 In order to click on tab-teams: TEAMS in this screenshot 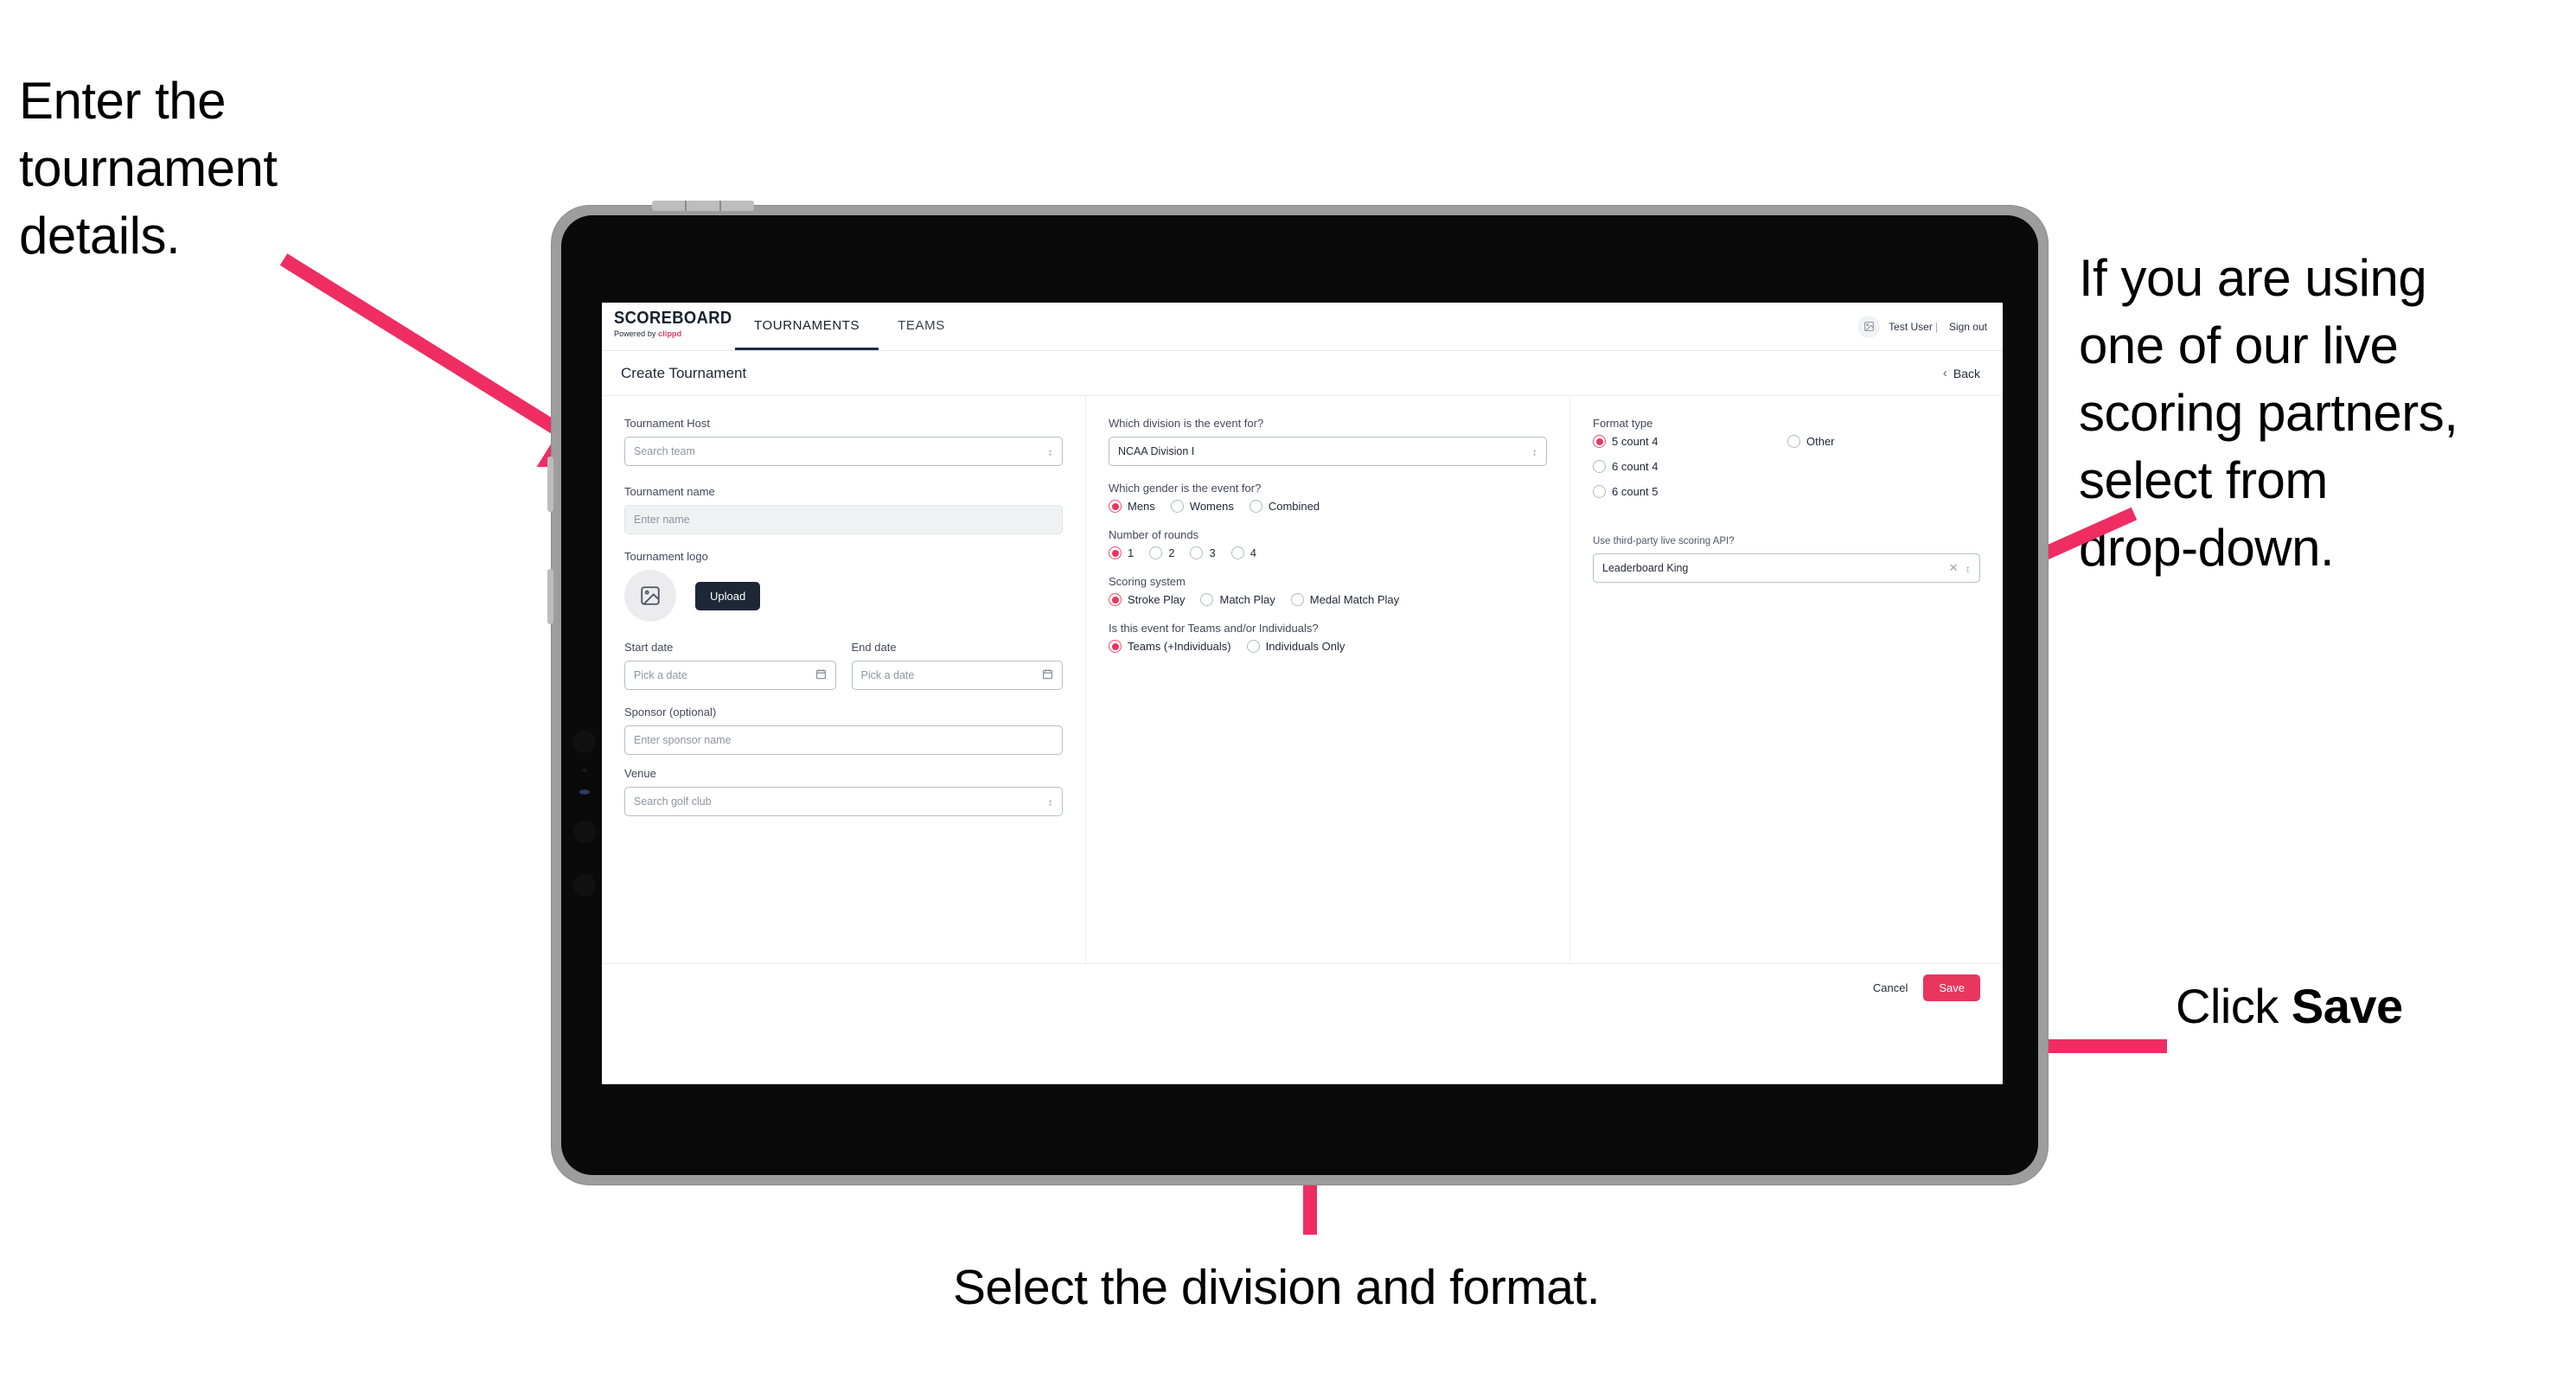, I will do `click(922, 326)`.